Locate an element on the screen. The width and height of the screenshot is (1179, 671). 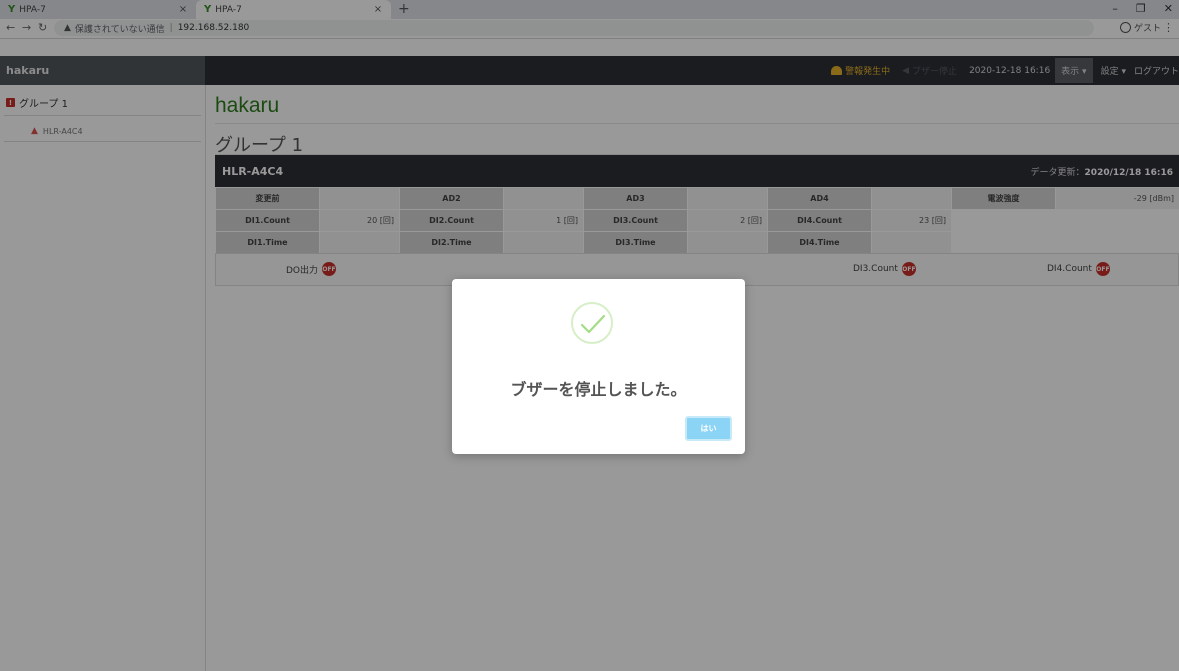
ok-button: はい is located at coordinates (708, 428).